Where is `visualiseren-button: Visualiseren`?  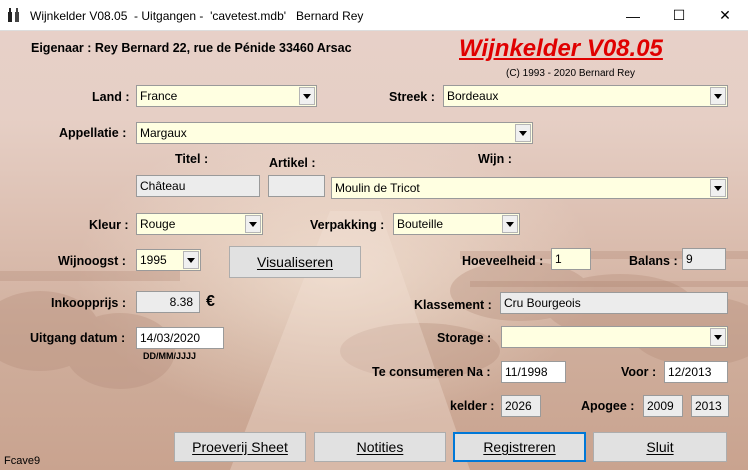 visualiseren-button: Visualiseren is located at coordinates (295, 262).